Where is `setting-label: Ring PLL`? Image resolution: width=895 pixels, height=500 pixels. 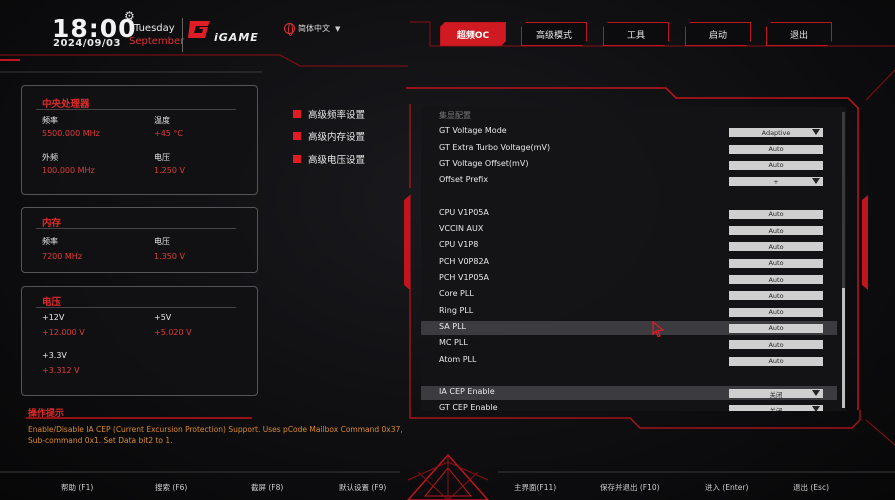
setting-label: Ring PLL is located at coordinates (456, 310).